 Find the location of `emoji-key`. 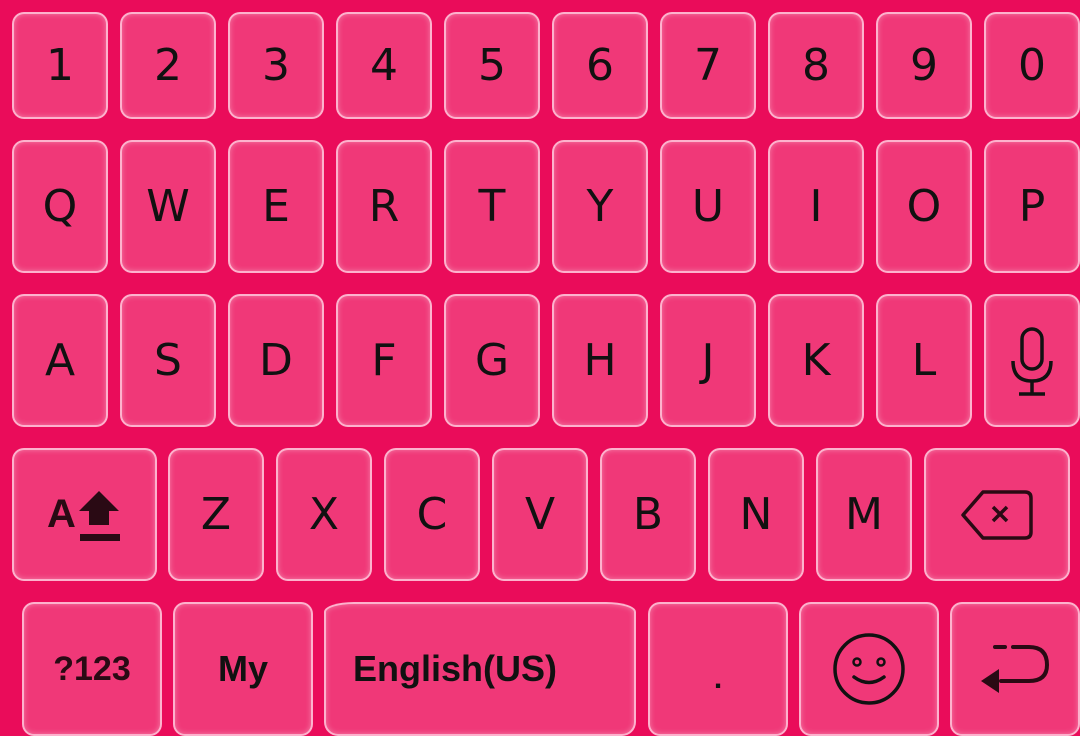

emoji-key is located at coordinates (869, 669).